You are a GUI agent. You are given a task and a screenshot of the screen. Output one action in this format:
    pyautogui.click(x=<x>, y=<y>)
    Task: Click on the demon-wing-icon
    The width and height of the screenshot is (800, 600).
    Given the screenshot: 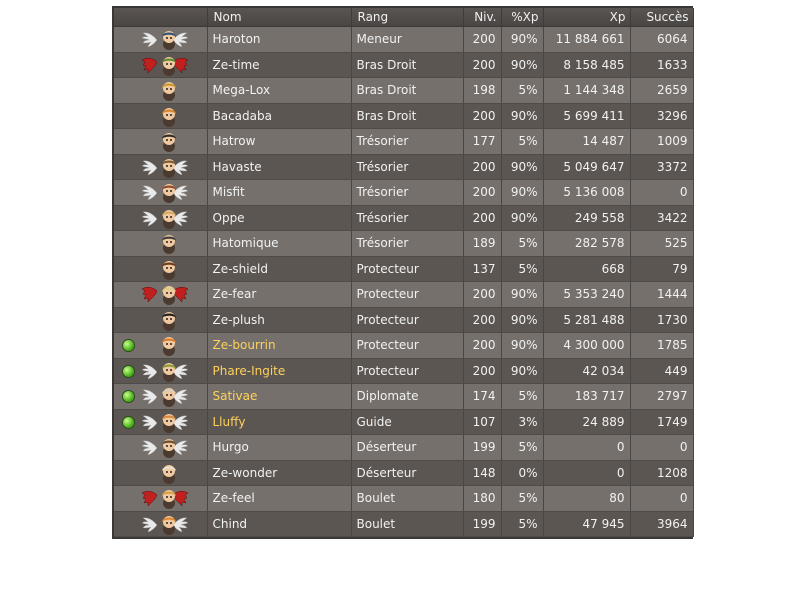 What is the action you would take?
    pyautogui.click(x=149, y=65)
    